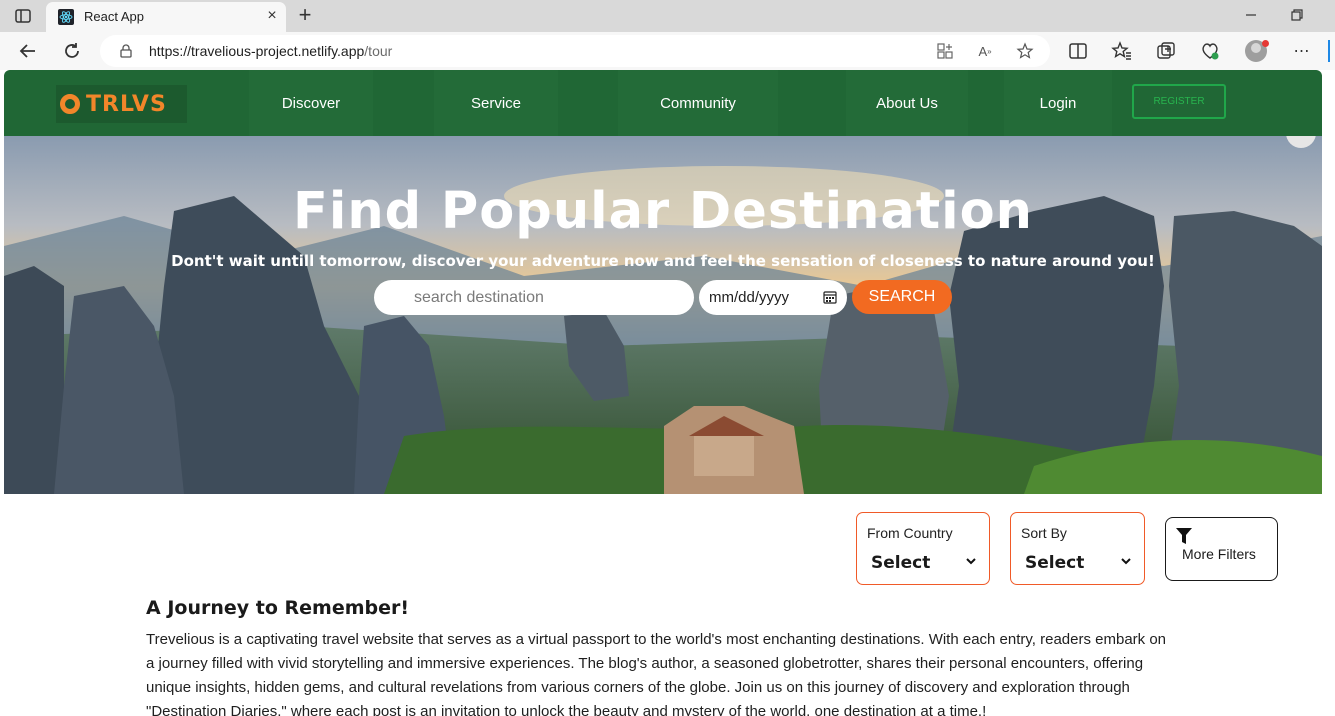  I want to click on article-title: A Journey to Remember!, so click(278, 608).